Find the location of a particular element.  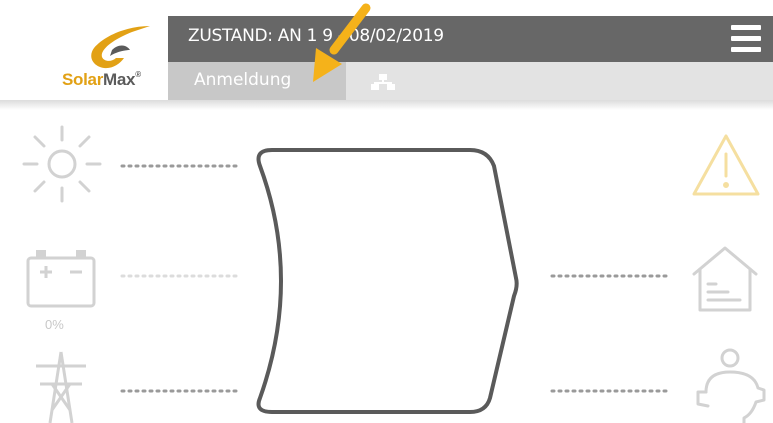

house-icon is located at coordinates (725, 279).